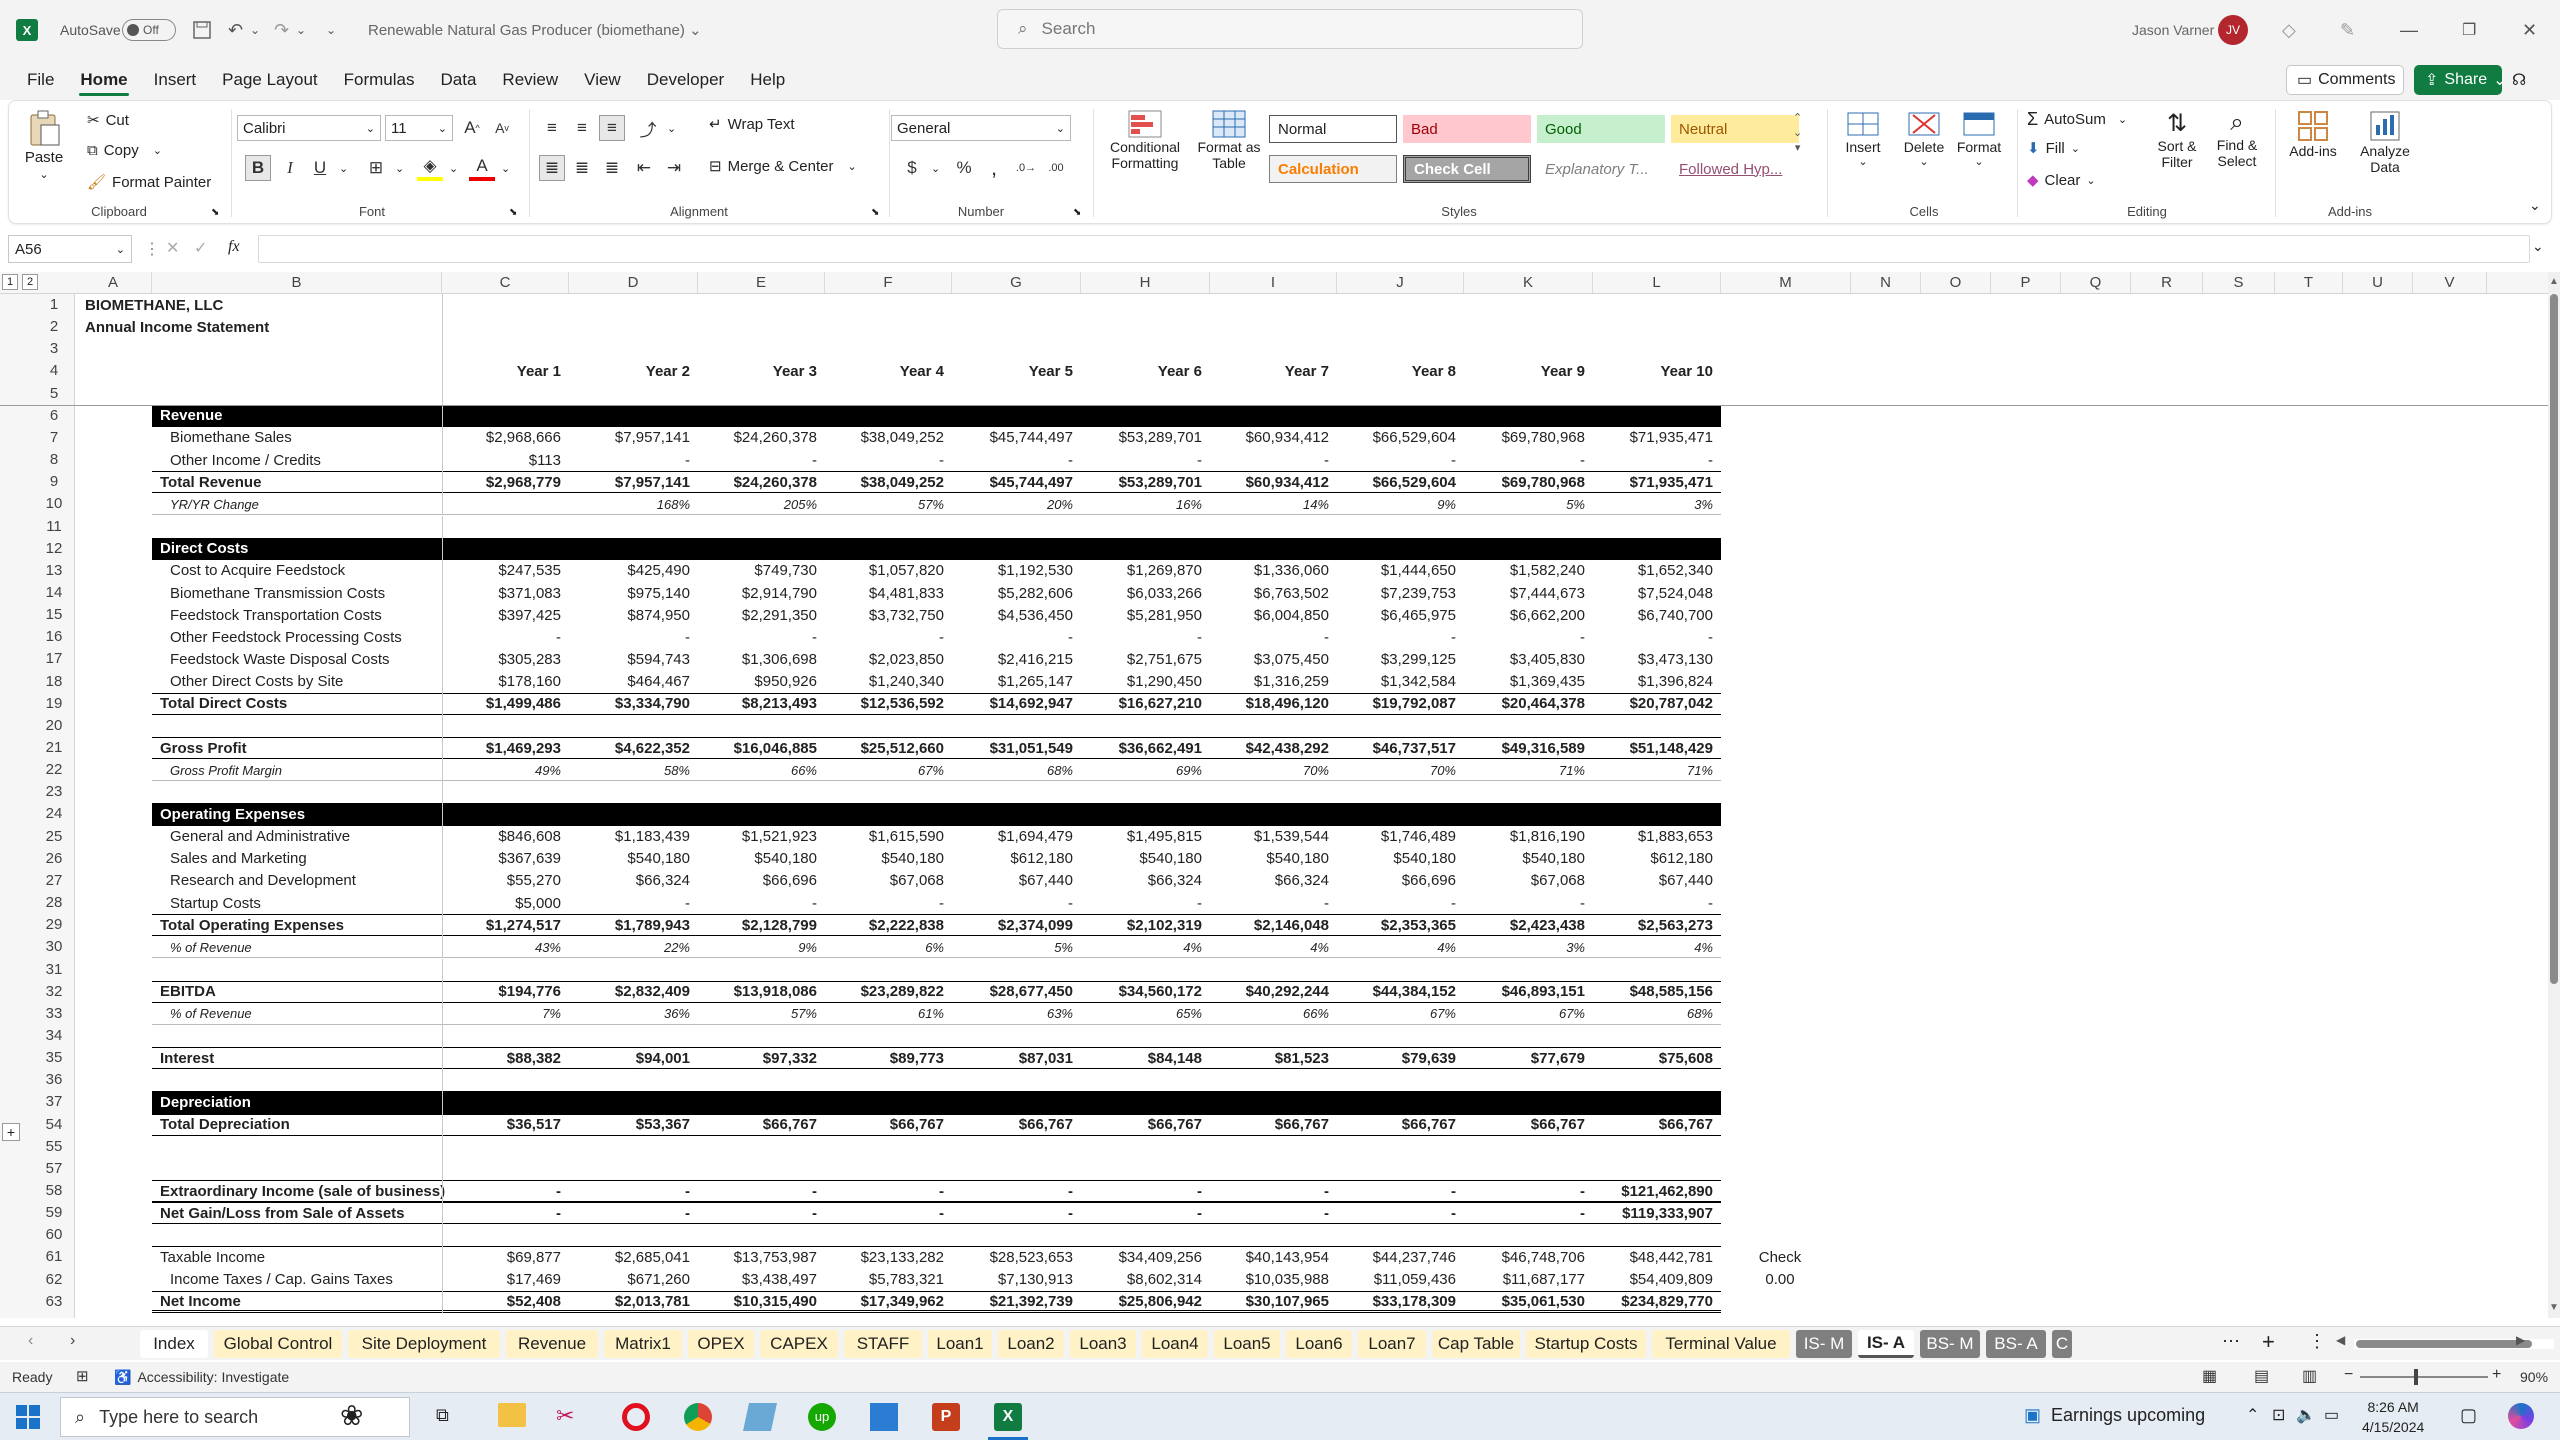 The height and width of the screenshot is (1440, 2560). Describe the element at coordinates (530, 80) in the screenshot. I see `menu-review: Review` at that location.